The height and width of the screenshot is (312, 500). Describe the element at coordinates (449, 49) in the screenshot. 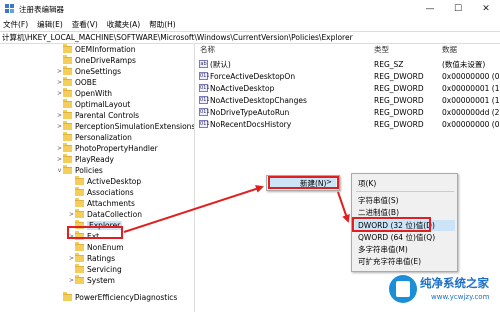

I see `column-header-data: 数据` at that location.